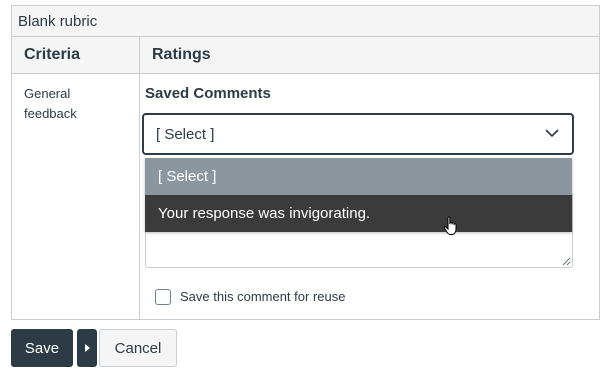 This screenshot has width=615, height=376. Describe the element at coordinates (139, 178) in the screenshot. I see `column-divider` at that location.